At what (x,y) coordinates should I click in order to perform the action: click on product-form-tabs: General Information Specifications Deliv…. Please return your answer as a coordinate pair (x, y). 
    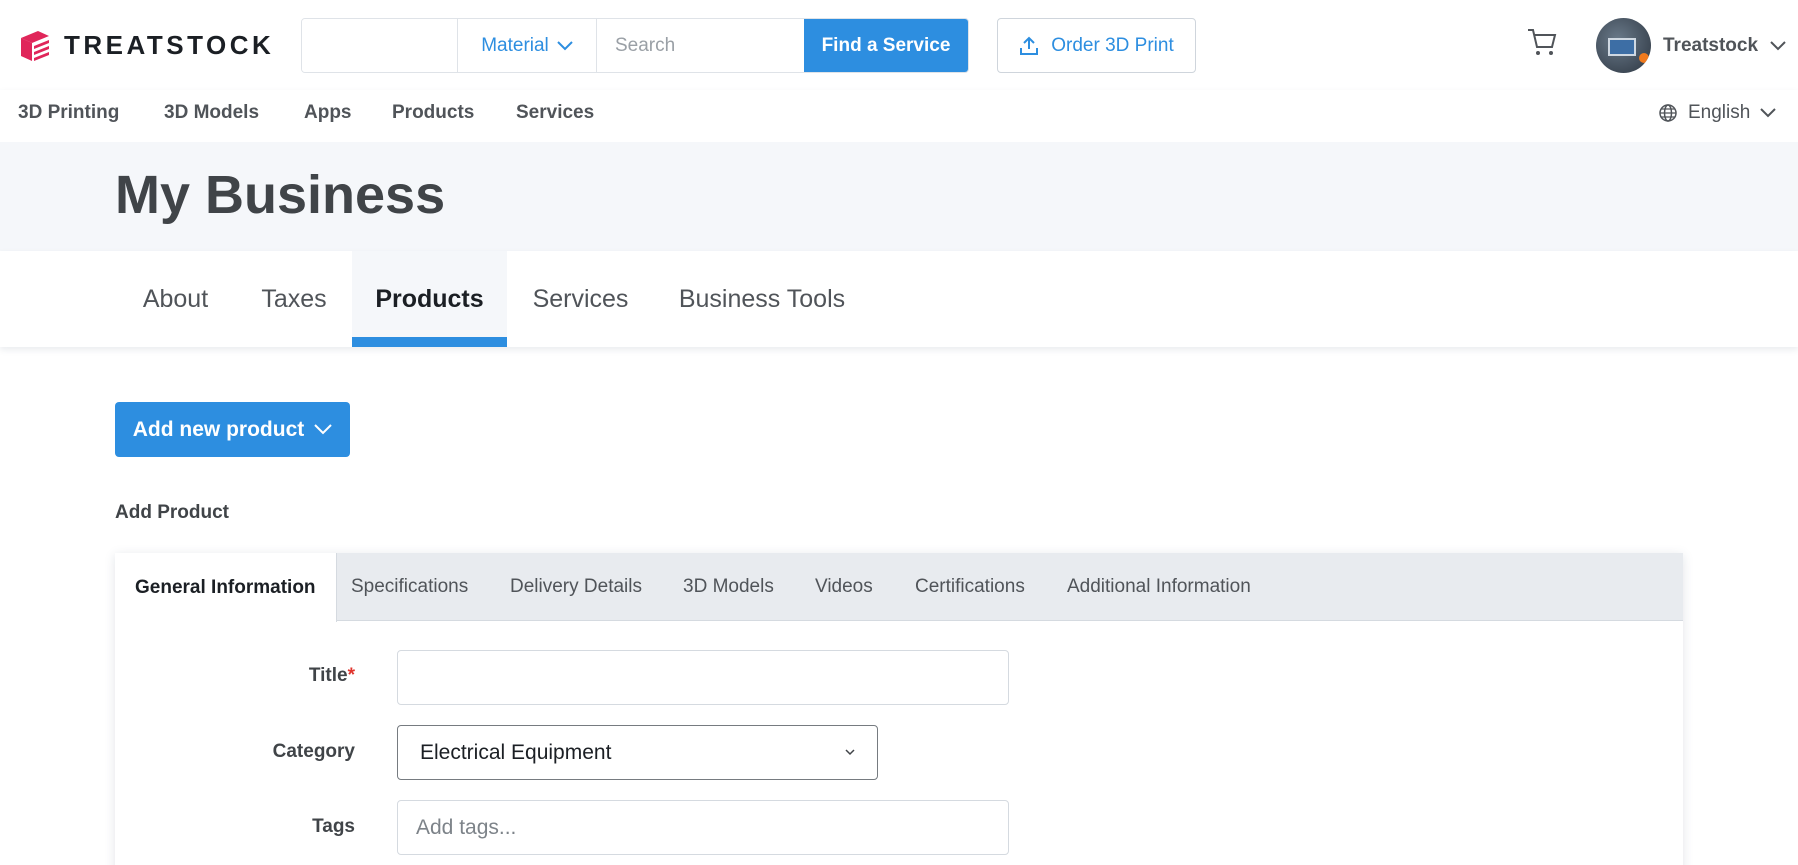
    Looking at the image, I should click on (899, 587).